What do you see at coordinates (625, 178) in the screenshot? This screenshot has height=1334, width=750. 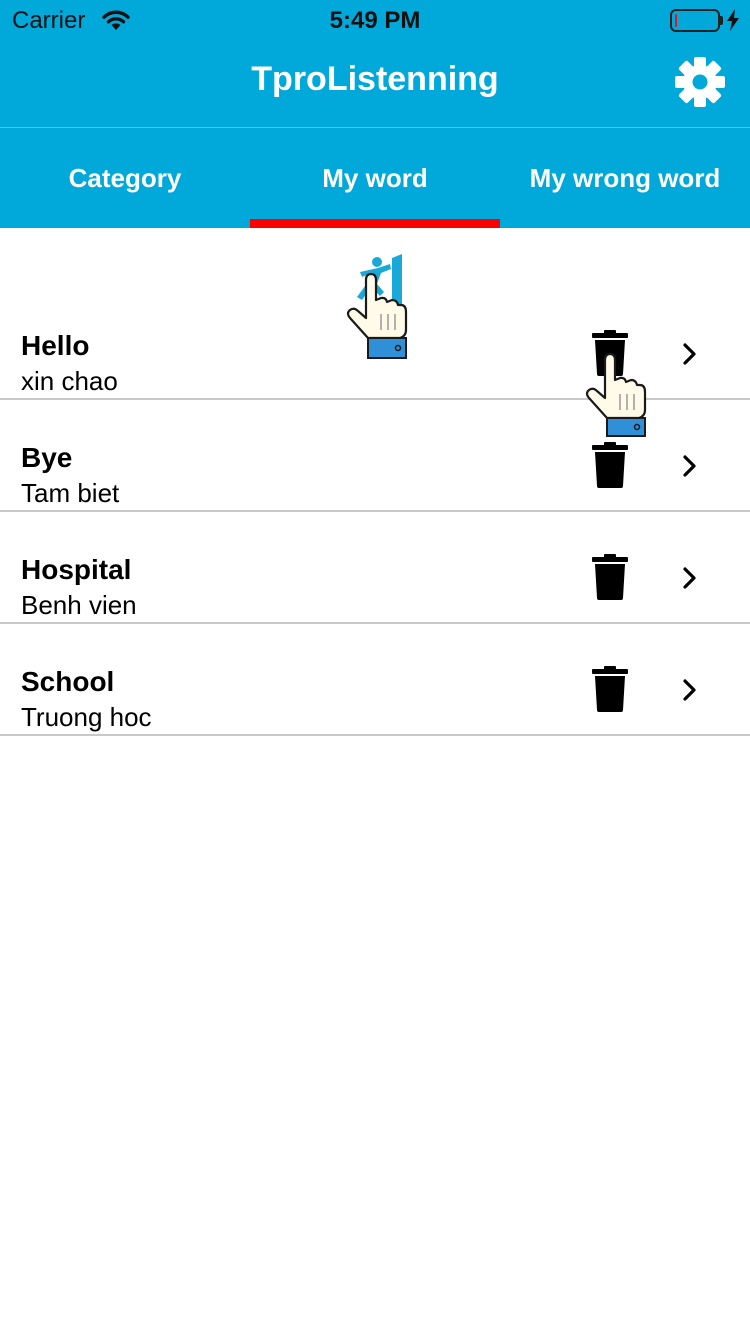 I see `tab-my-wrong-word: My wrong word` at bounding box center [625, 178].